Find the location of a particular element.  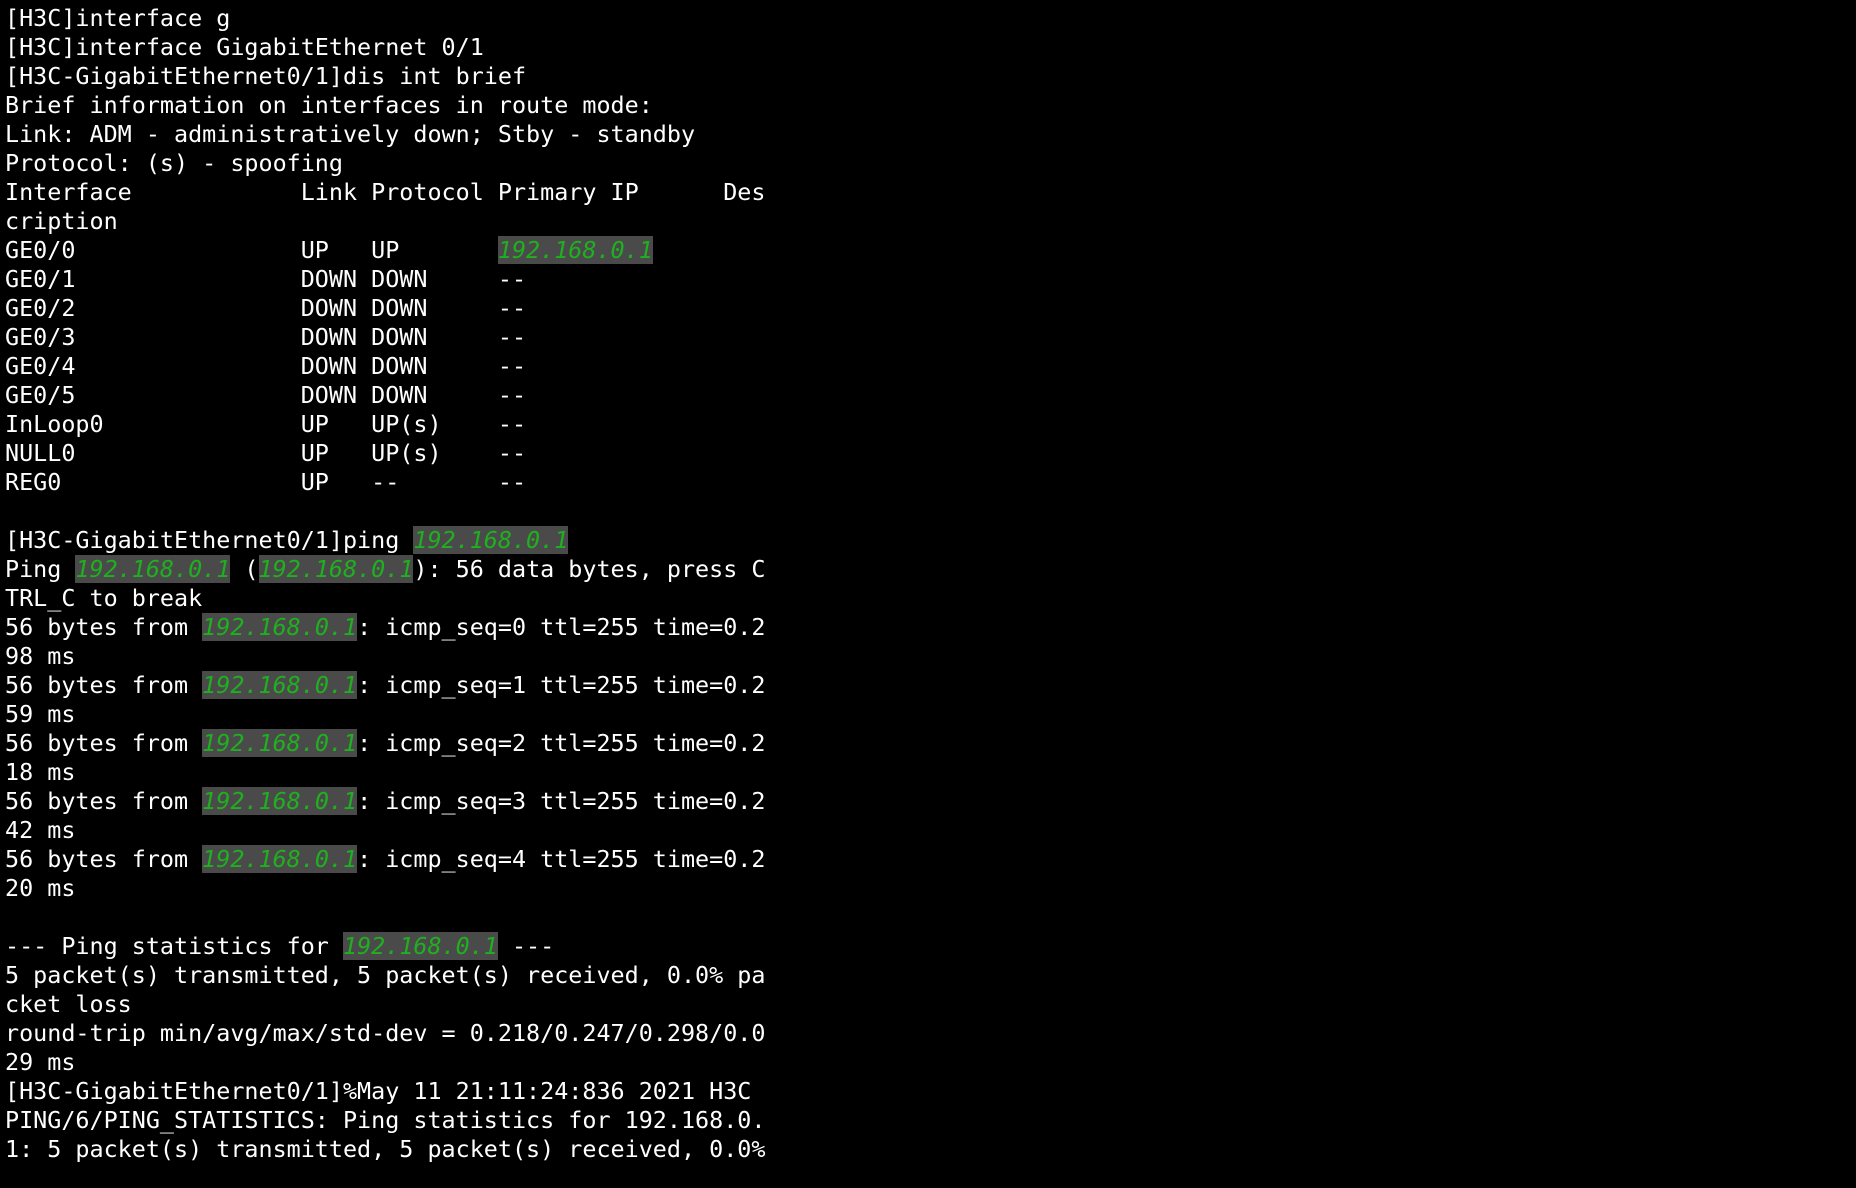

line-text: GE0/5 DOWN DOWN -- is located at coordinates (266, 395).